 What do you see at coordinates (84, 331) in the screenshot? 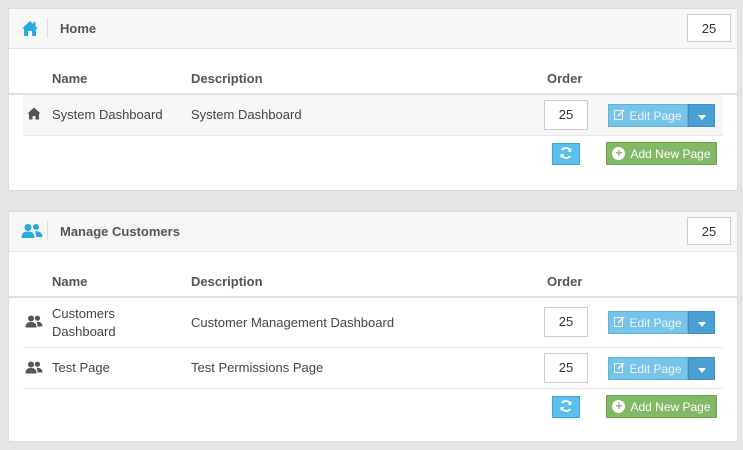
I see `row-name-line: Dashboard` at bounding box center [84, 331].